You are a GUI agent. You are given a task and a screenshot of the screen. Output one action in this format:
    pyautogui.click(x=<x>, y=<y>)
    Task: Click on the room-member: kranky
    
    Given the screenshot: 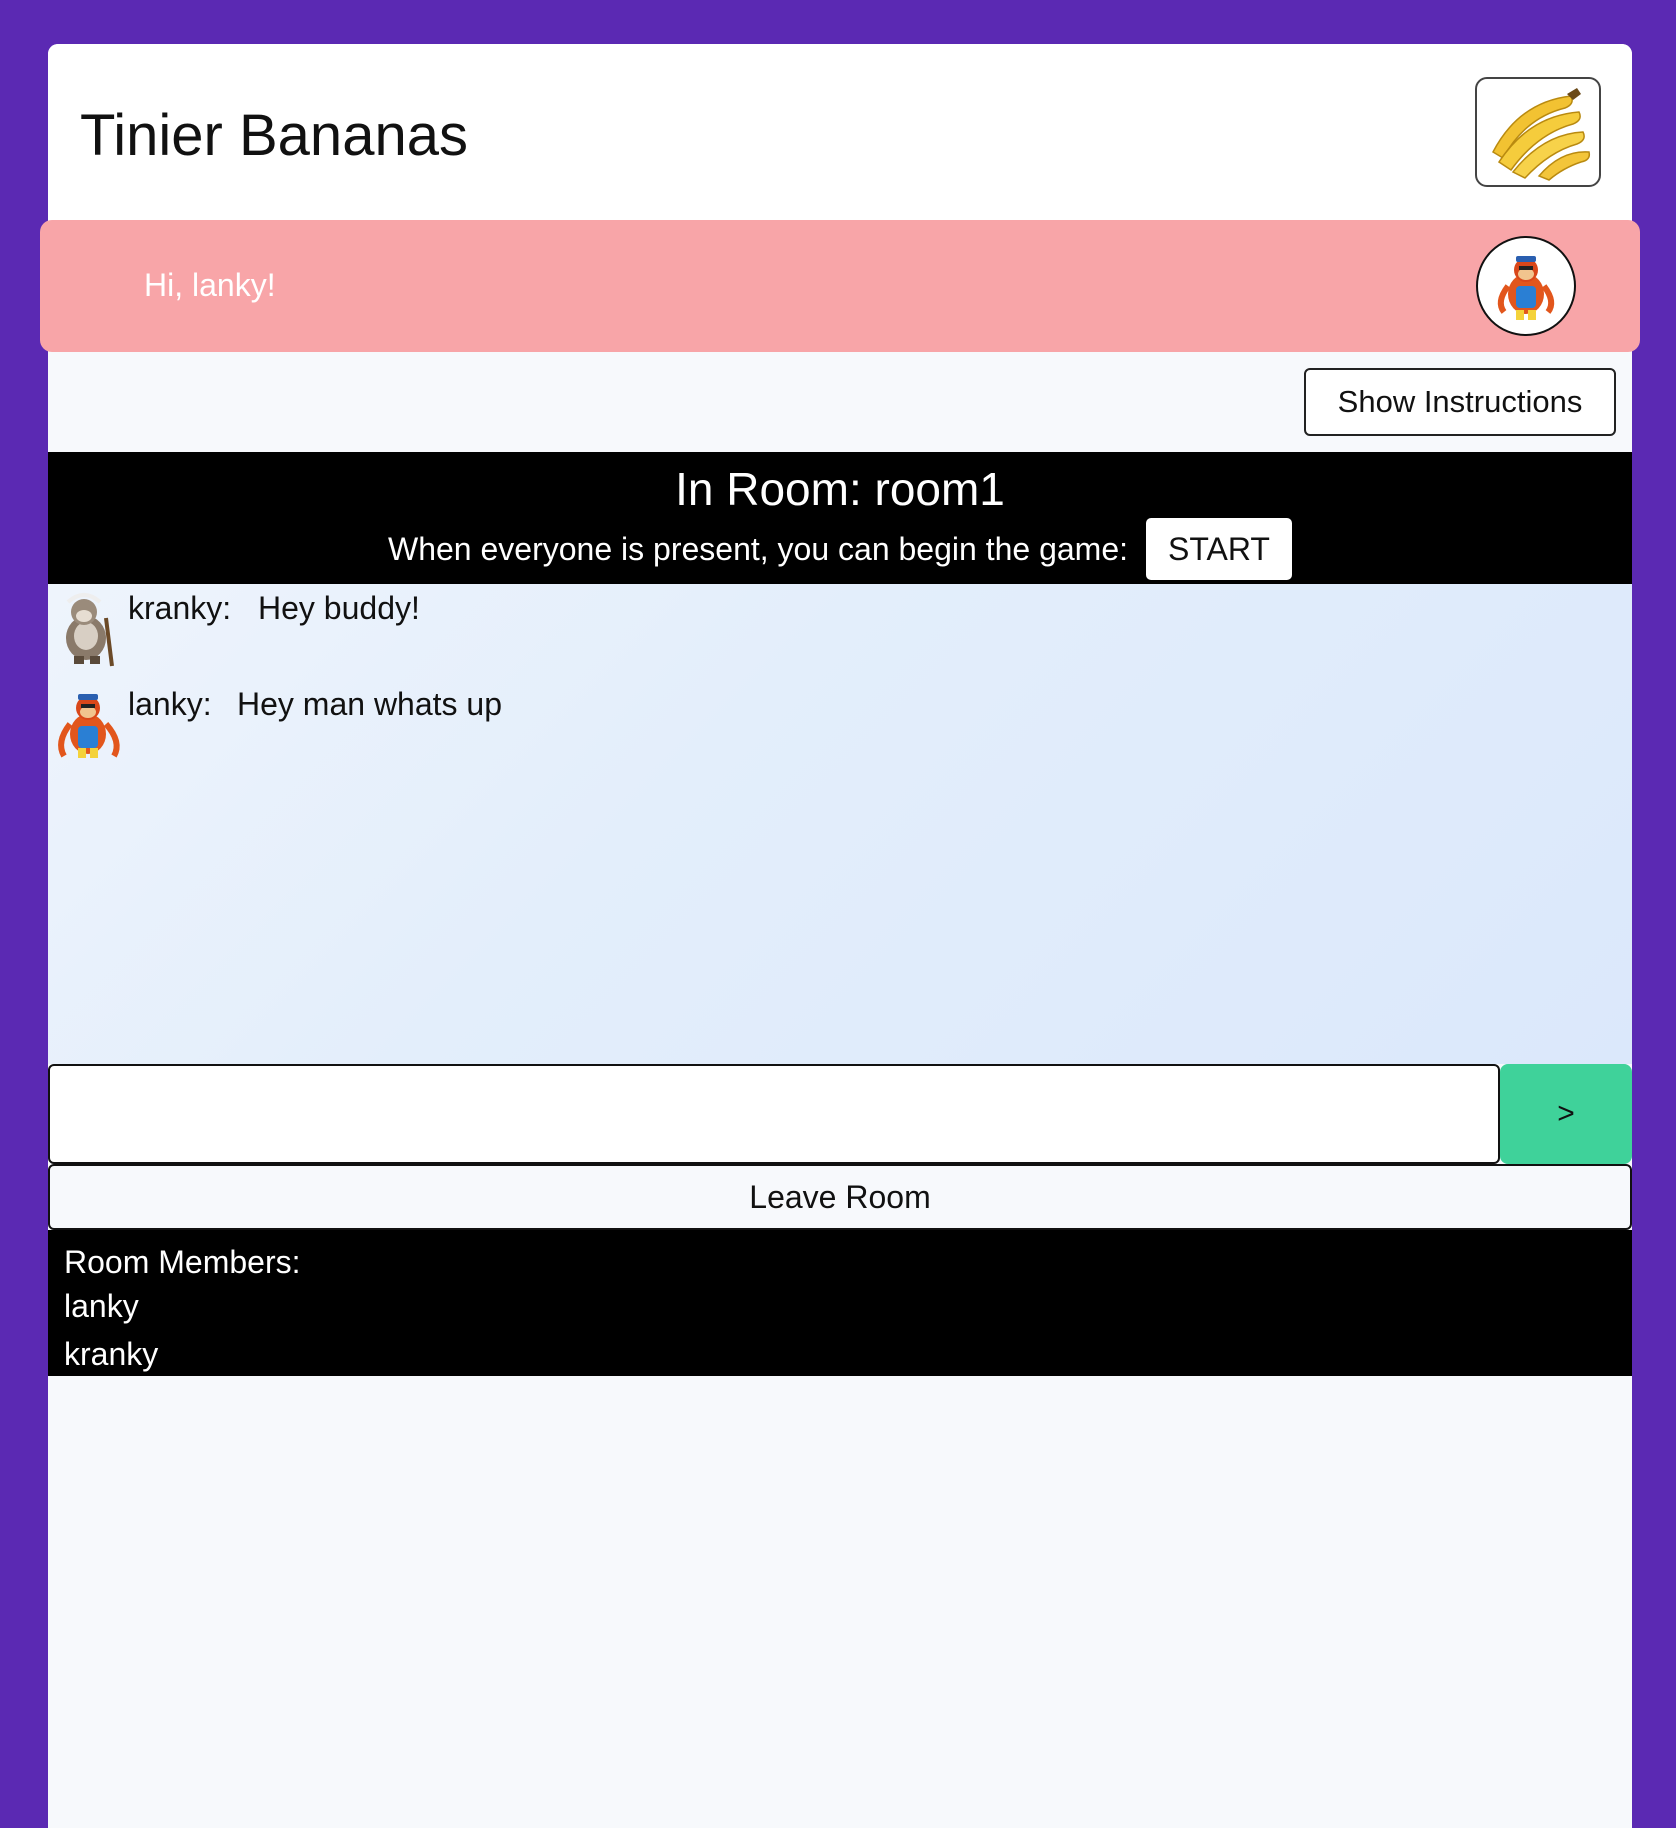 What is the action you would take?
    pyautogui.click(x=111, y=1354)
    